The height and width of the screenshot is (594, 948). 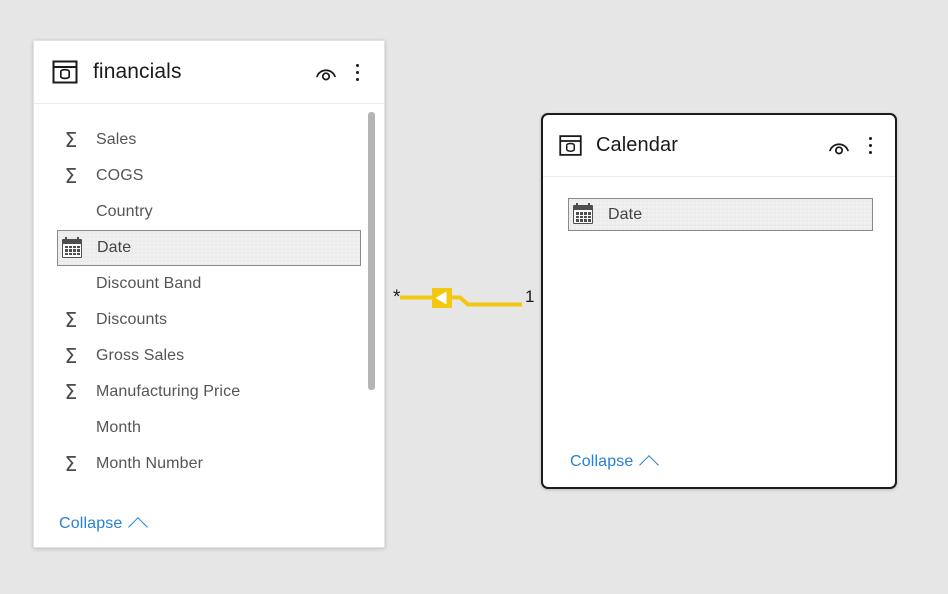 I want to click on field-row: Σ Month Number, so click(x=209, y=464).